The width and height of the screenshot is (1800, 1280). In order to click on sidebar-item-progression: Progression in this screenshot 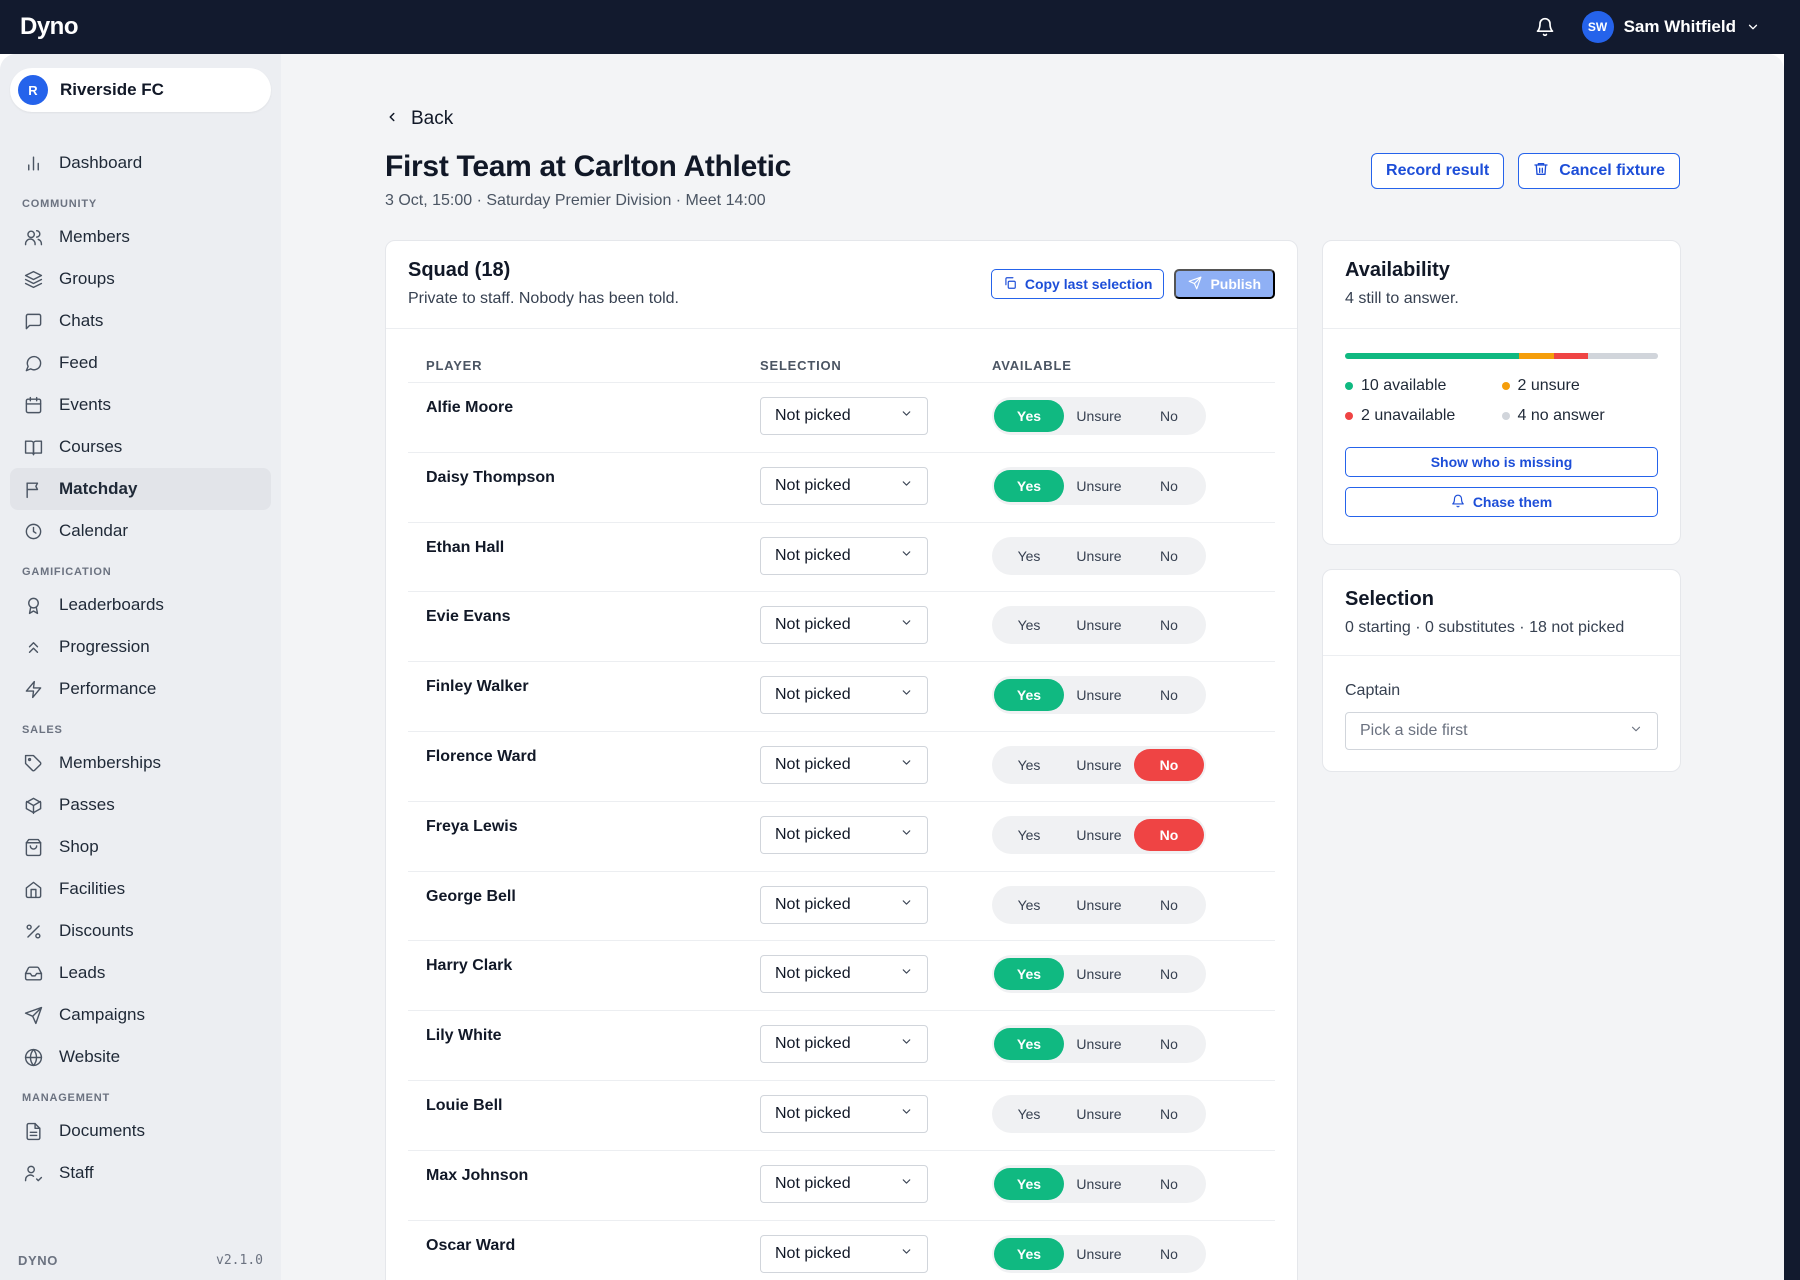, I will do `click(140, 647)`.